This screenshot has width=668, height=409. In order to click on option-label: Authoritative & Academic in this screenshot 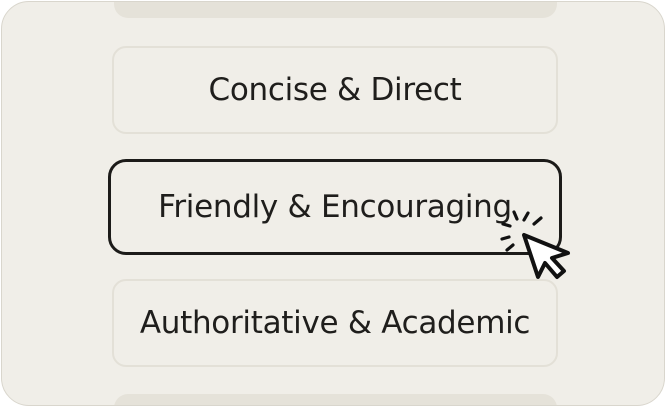, I will do `click(335, 323)`.